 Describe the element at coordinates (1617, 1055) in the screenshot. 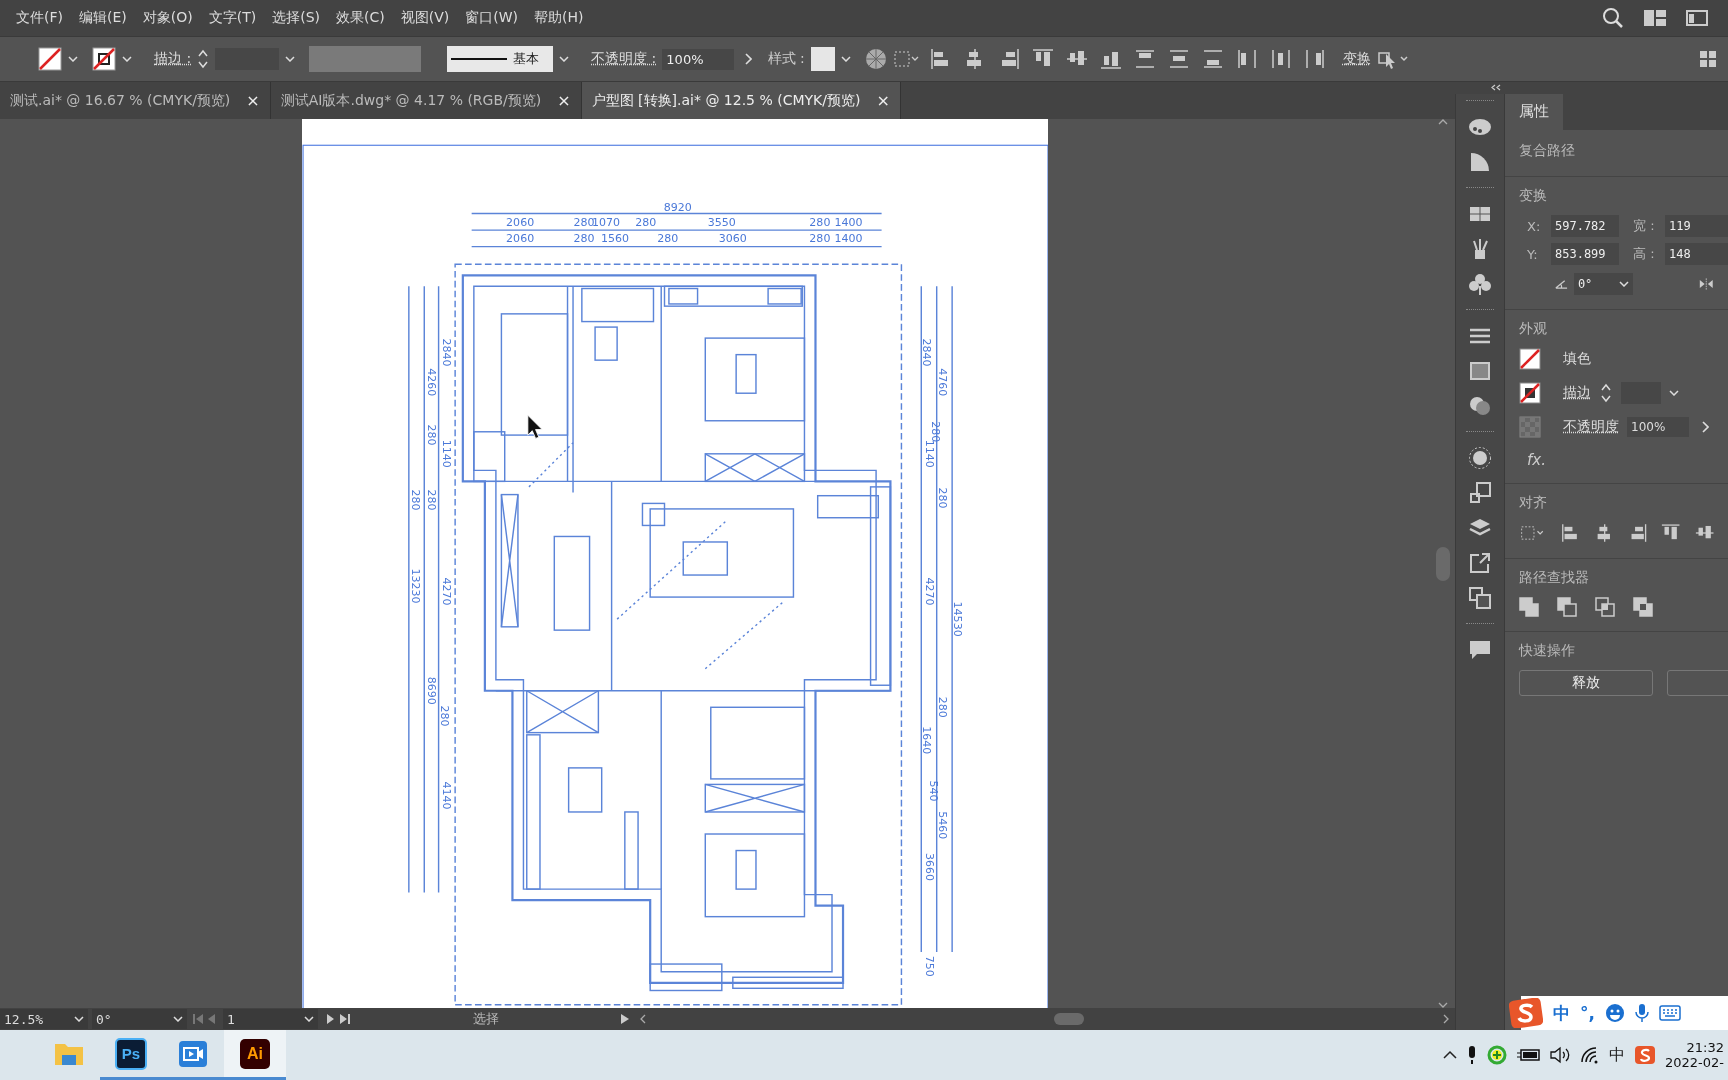

I see `input-language-indicator: 中` at that location.